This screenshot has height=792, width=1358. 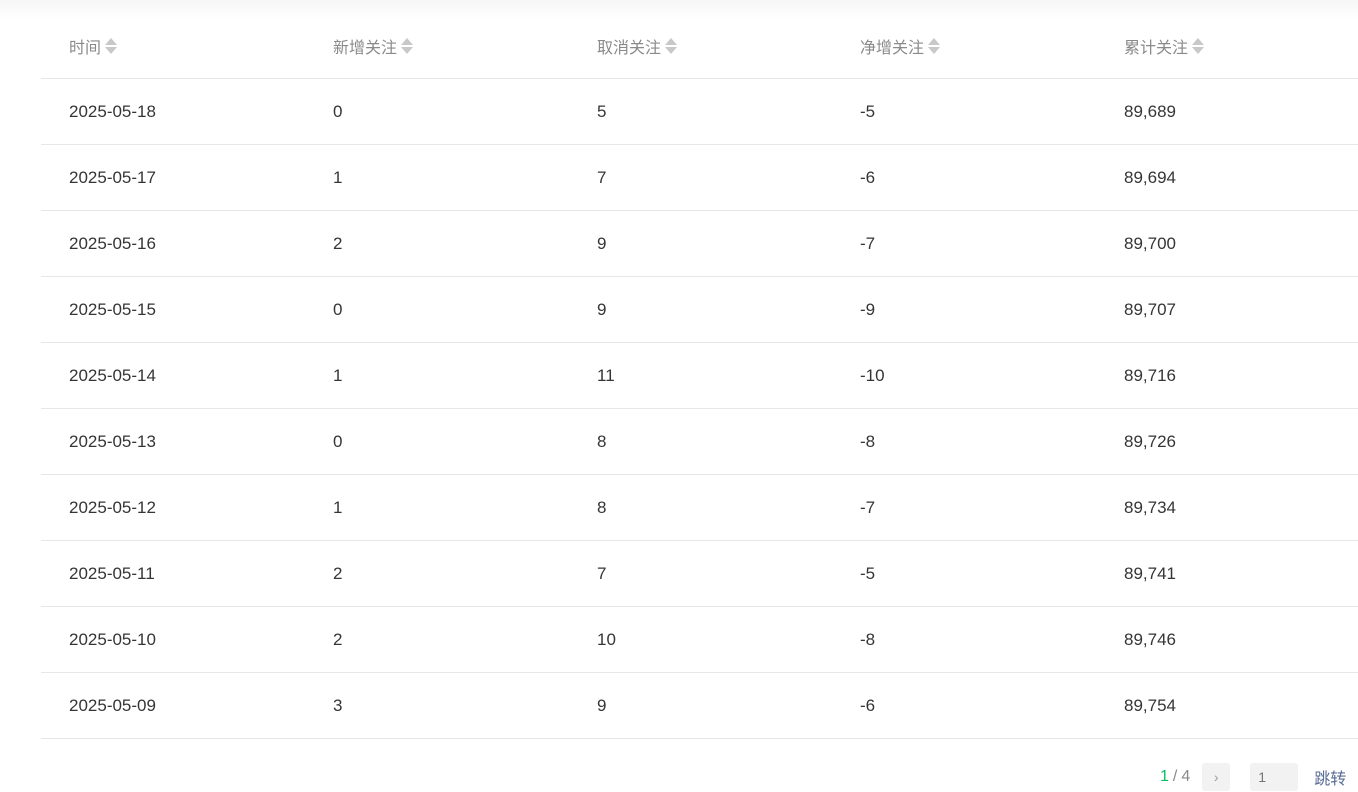 I want to click on table-row: 2025-05-18 0 5 -5 89,689, so click(x=699, y=112).